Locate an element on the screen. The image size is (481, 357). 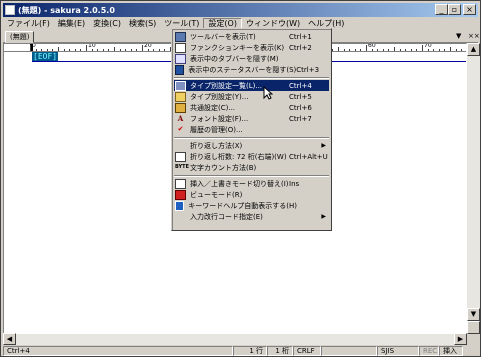
window-title: (無題) - sakura 2.0.5.0 is located at coordinates (66, 10).